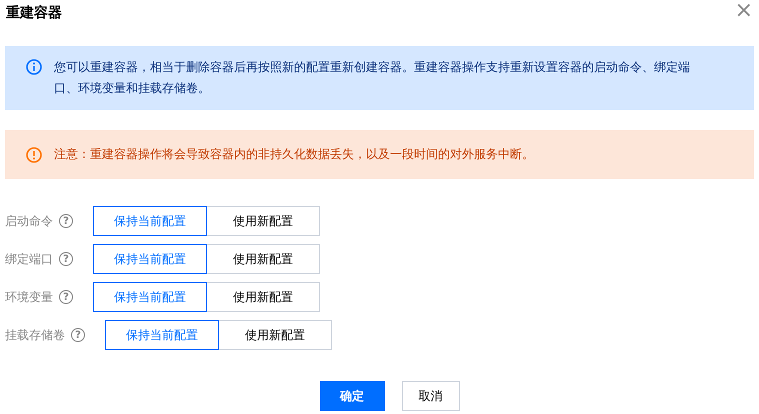 This screenshot has height=414, width=759. Describe the element at coordinates (34, 67) in the screenshot. I see `info-icon` at that location.